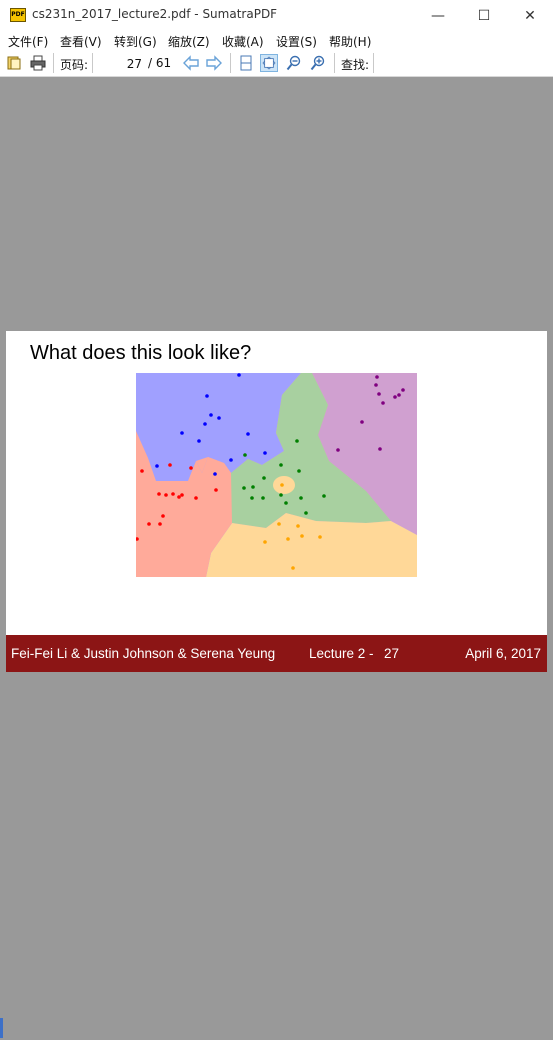 The image size is (553, 1040). Describe the element at coordinates (392, 653) in the screenshot. I see `footer-page-number: 27` at that location.